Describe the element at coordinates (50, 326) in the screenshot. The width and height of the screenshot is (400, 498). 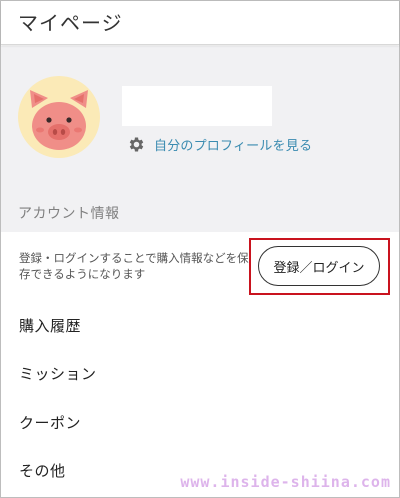
I see `menu-item-label: 購入履歴` at that location.